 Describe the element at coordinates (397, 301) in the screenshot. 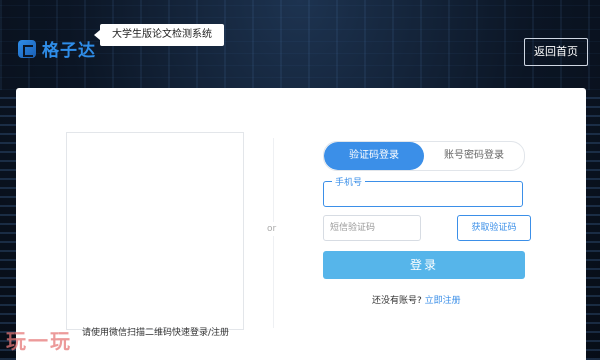

I see `register-prompt: 还没有账号?` at that location.